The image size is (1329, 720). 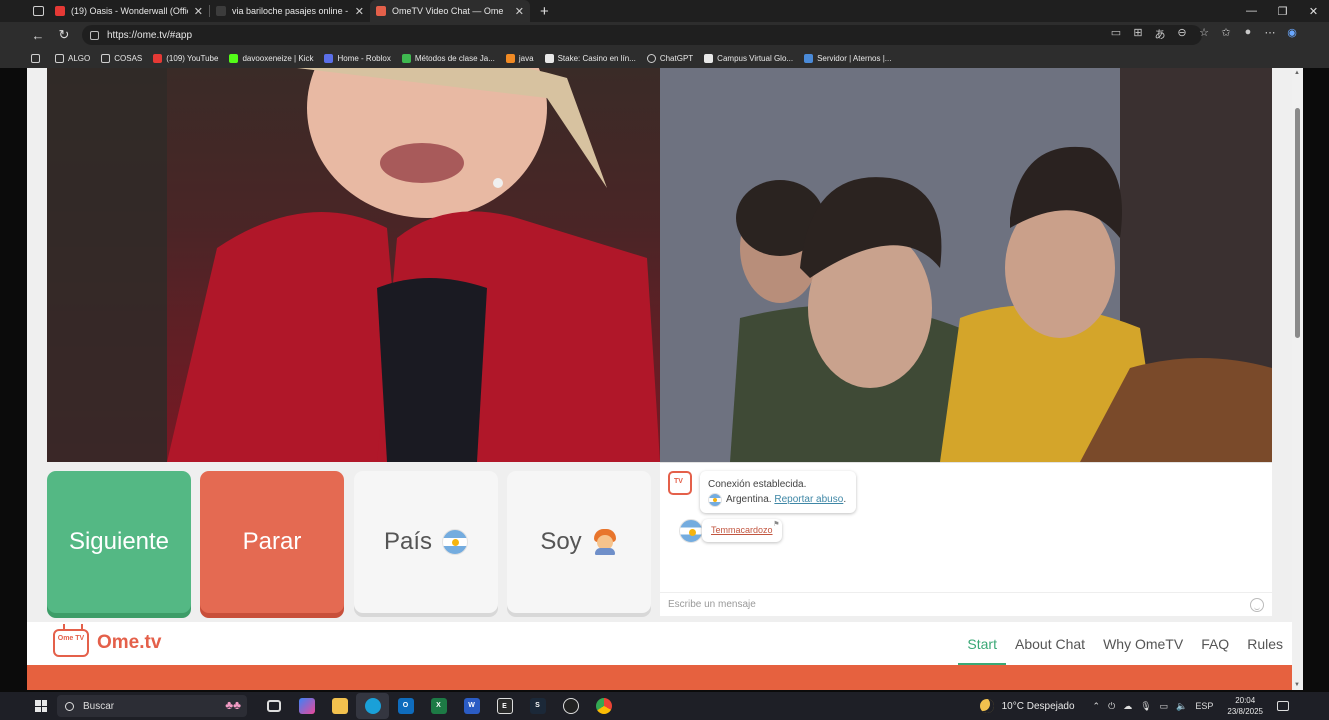 I want to click on search-placeholder: Buscar, so click(x=99, y=706).